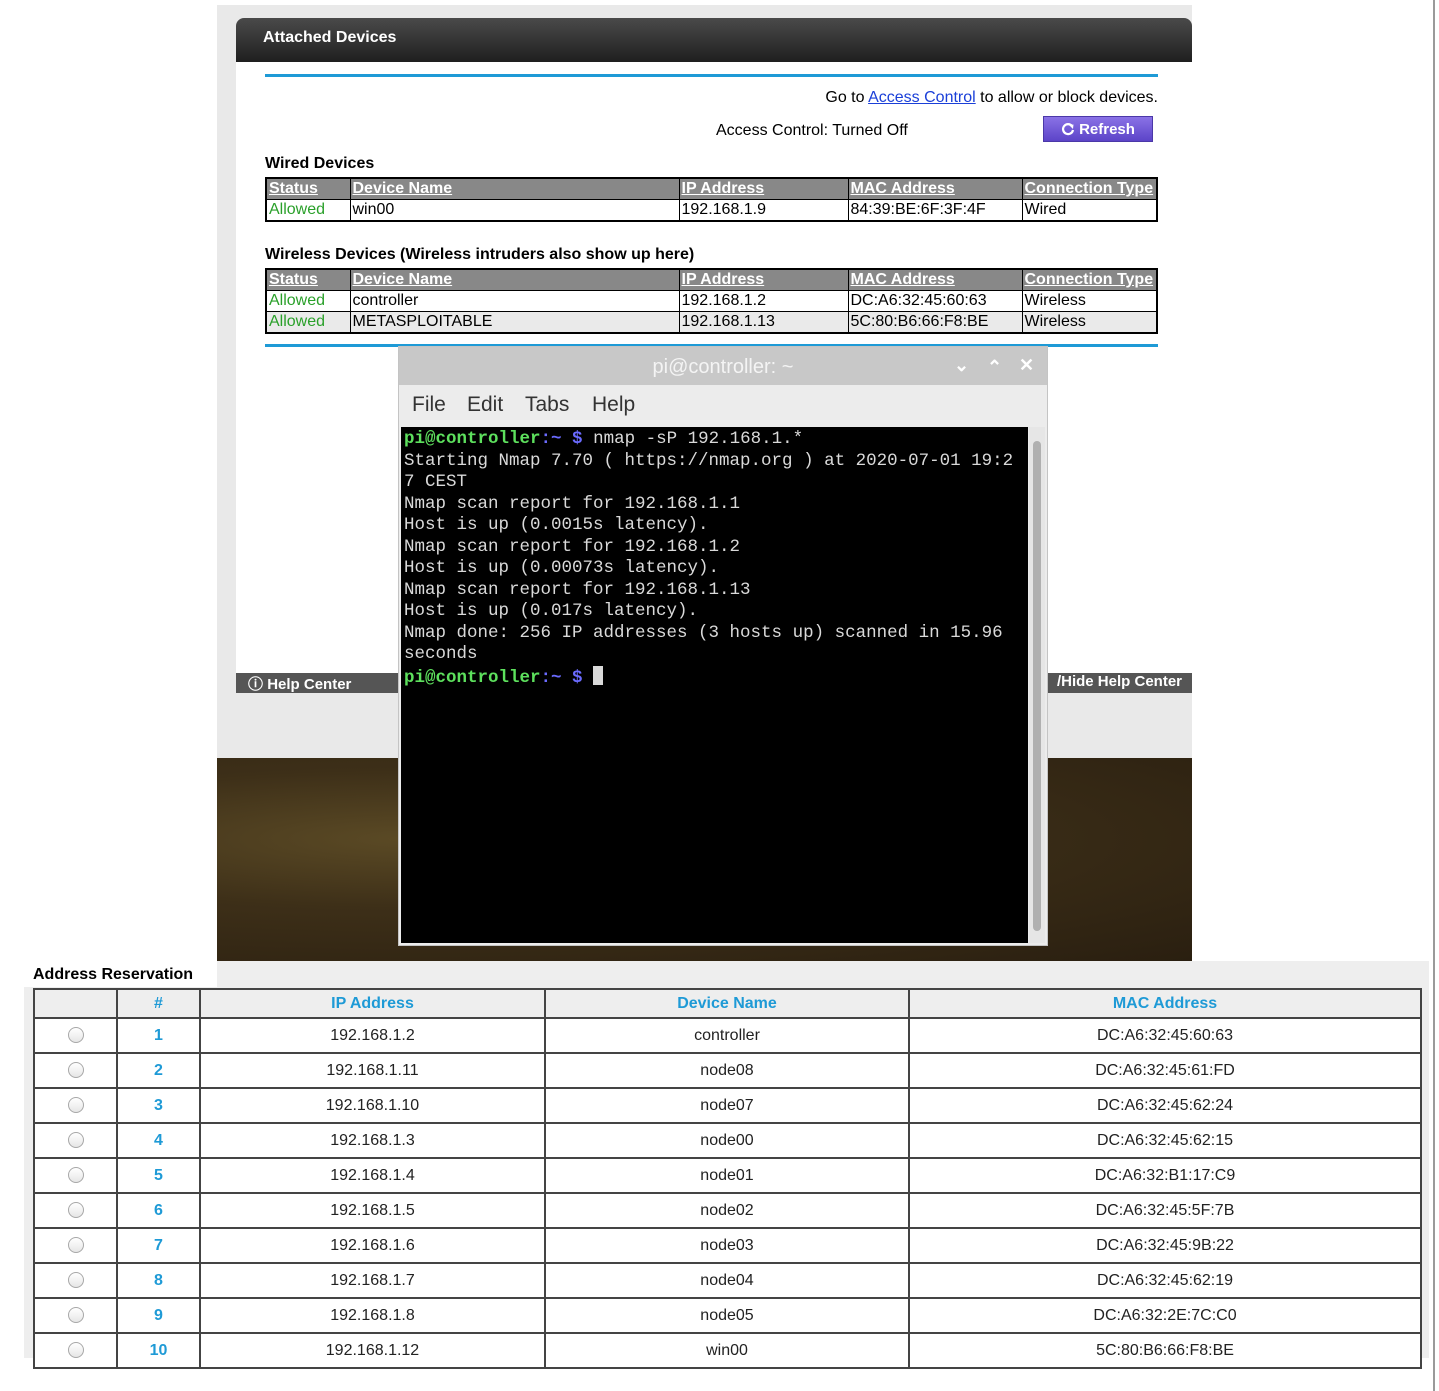  Describe the element at coordinates (429, 405) in the screenshot. I see `menu-file: File` at that location.